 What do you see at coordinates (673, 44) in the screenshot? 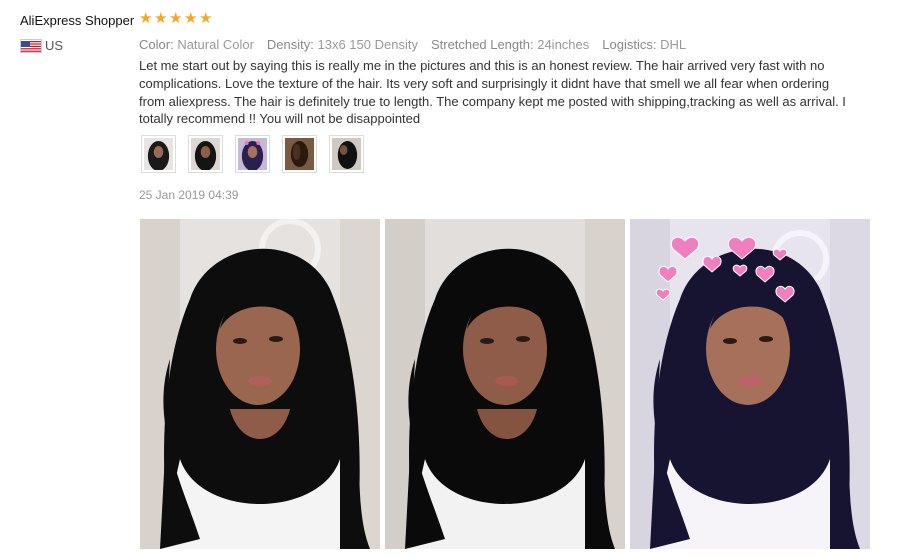
I see `attribute-value: DHL` at bounding box center [673, 44].